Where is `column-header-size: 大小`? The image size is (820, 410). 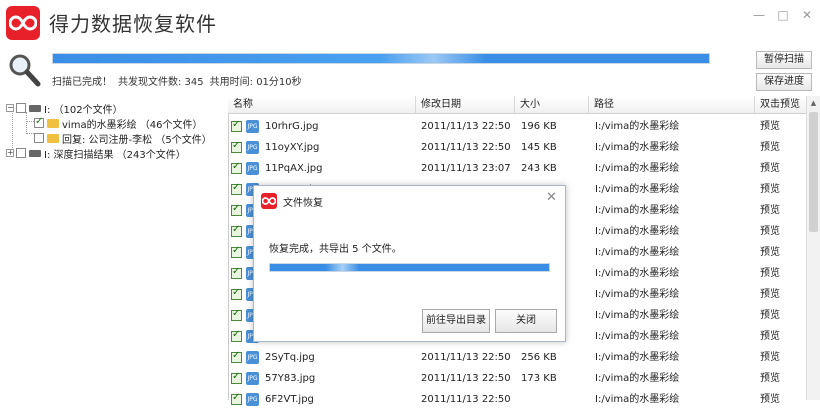 column-header-size: 大小 is located at coordinates (552, 105).